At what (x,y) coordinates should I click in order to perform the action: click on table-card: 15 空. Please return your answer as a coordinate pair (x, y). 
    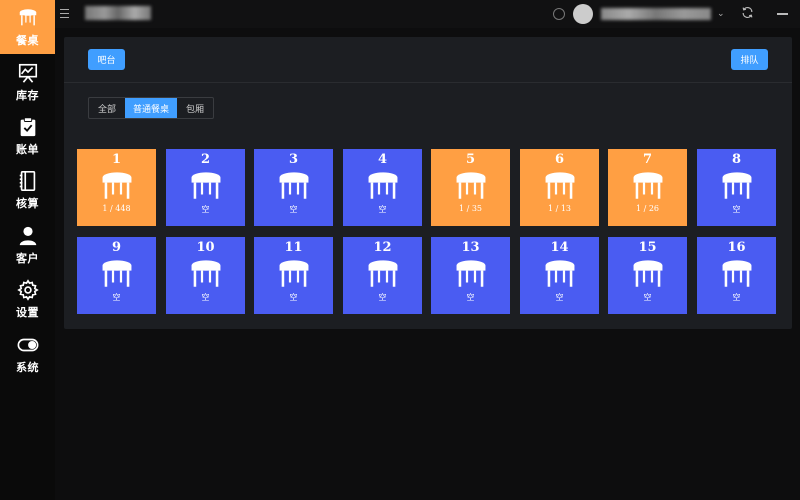
    Looking at the image, I should click on (647, 275).